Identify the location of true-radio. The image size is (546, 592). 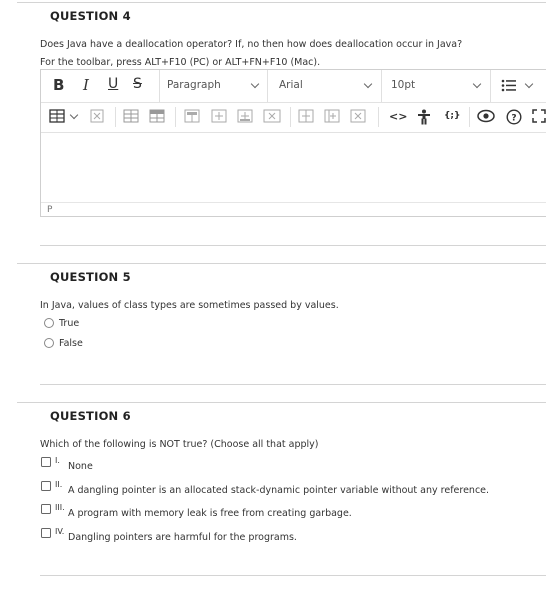
(49, 323).